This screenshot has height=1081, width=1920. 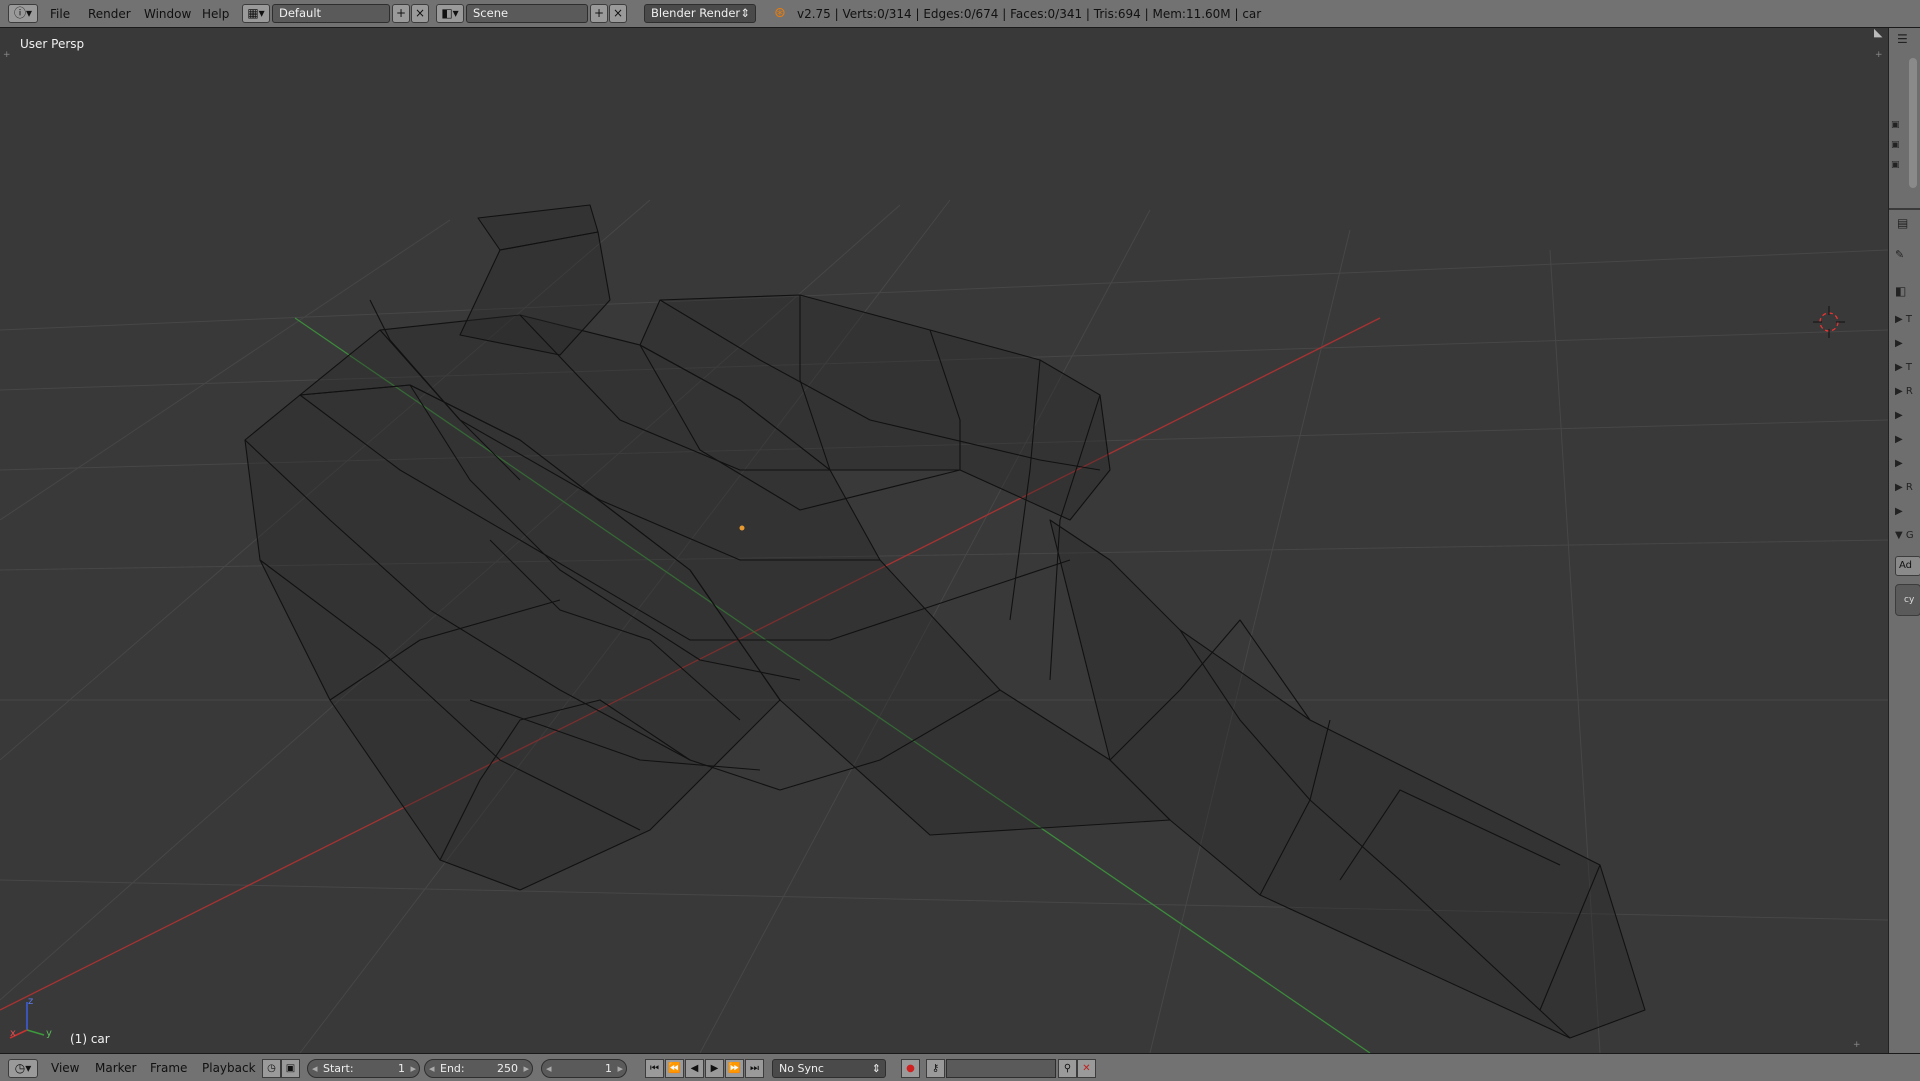 I want to click on layout-grid-icon: ▦▾, so click(x=256, y=13).